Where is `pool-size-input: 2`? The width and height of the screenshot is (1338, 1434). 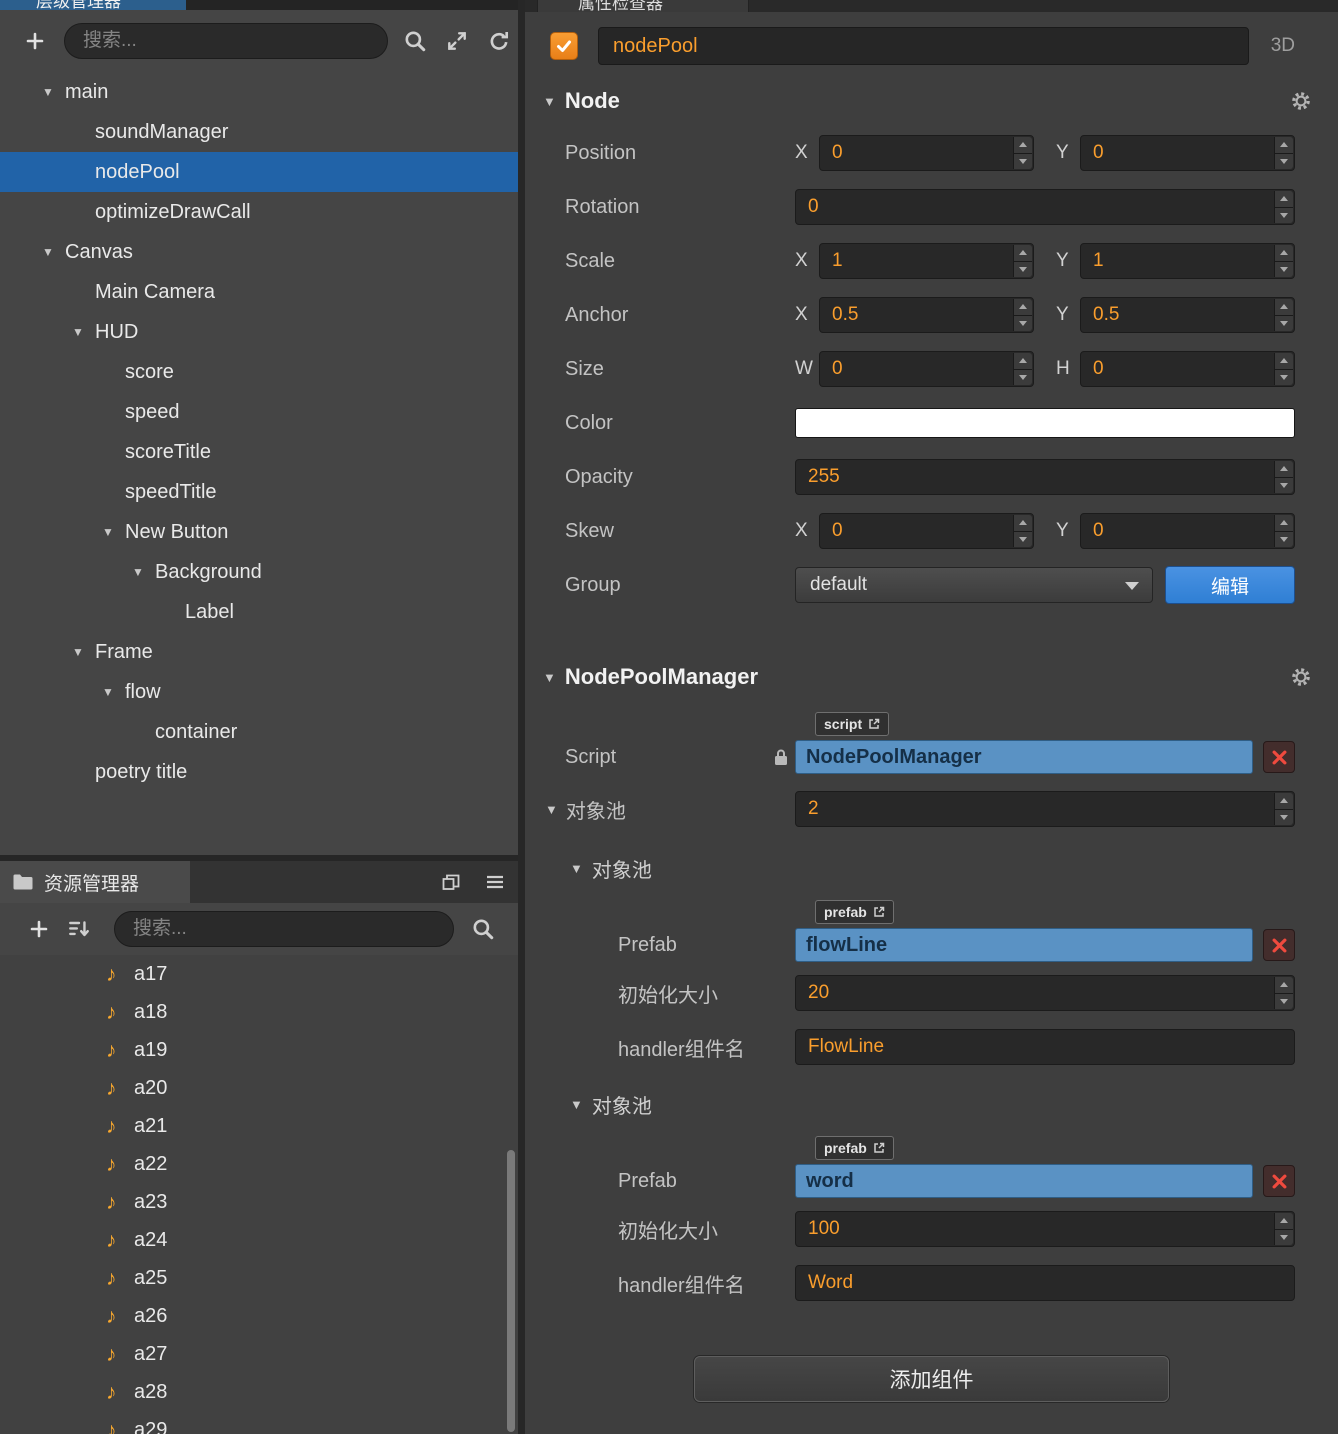 pool-size-input: 2 is located at coordinates (1045, 809).